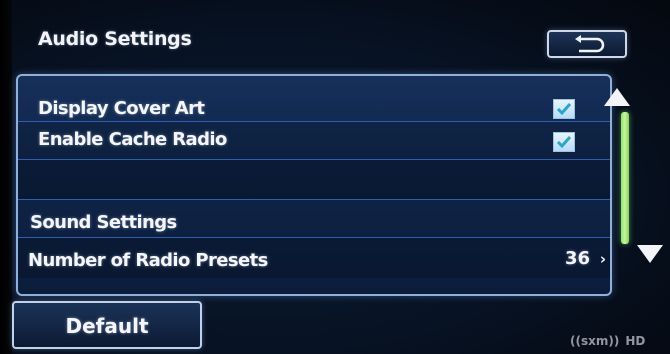 The image size is (670, 354). I want to click on back-button, so click(587, 44).